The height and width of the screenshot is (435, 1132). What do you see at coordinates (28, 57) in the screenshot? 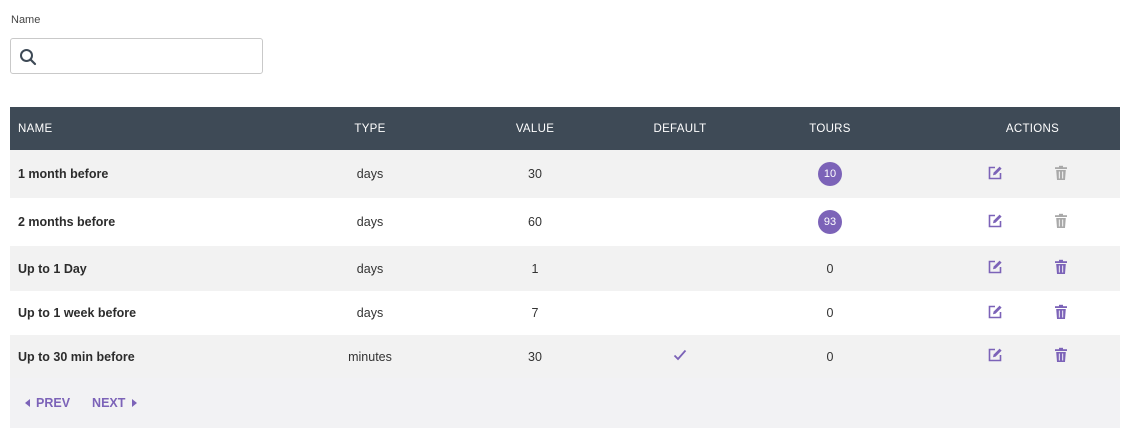
I see `search-icon` at bounding box center [28, 57].